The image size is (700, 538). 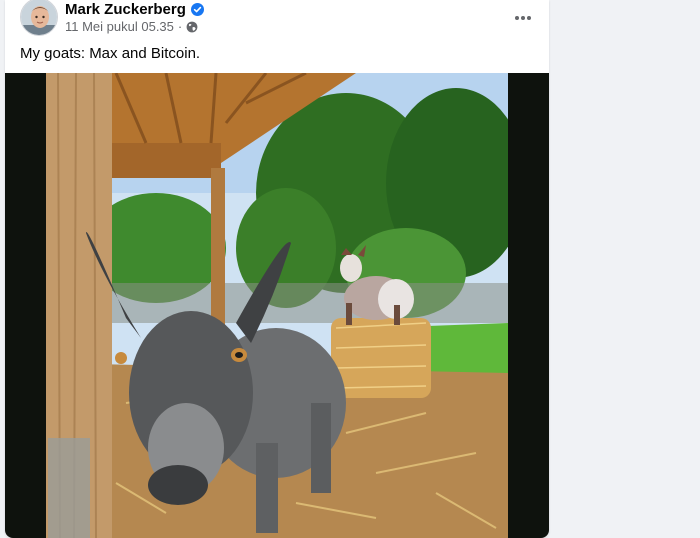 What do you see at coordinates (192, 27) in the screenshot?
I see `globe-icon` at bounding box center [192, 27].